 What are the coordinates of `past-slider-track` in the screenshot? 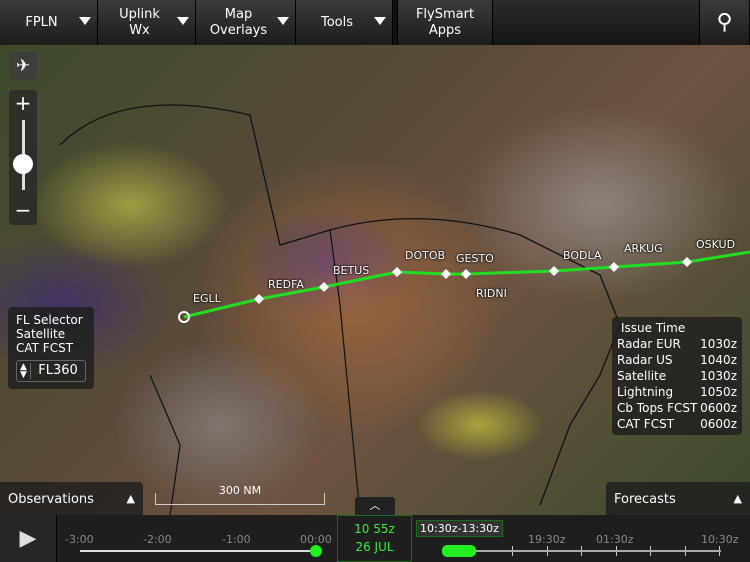 It's located at (198, 551).